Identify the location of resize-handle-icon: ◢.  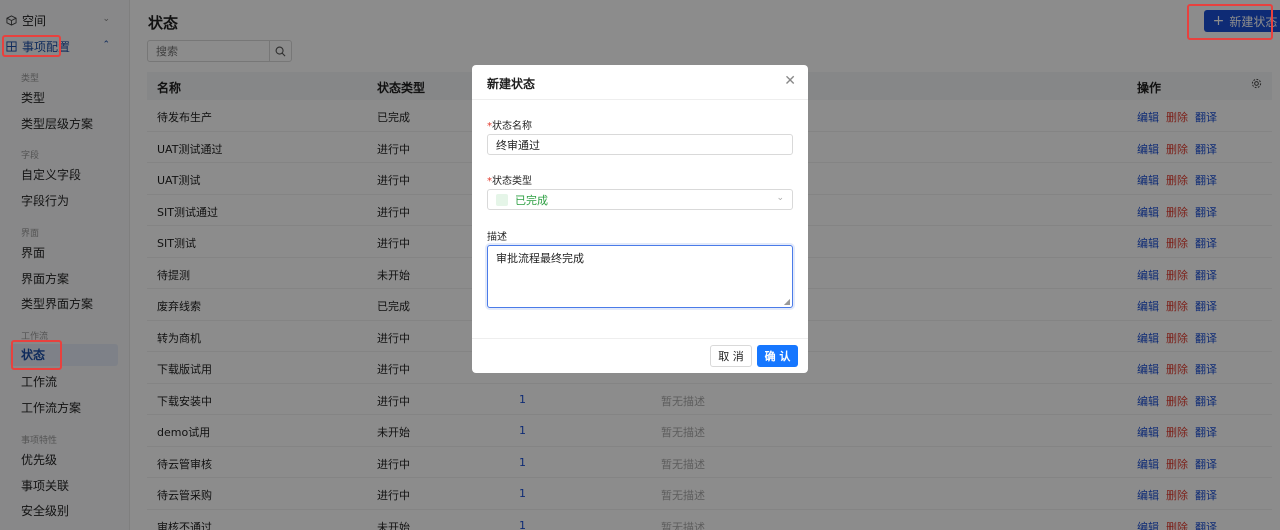
(787, 301).